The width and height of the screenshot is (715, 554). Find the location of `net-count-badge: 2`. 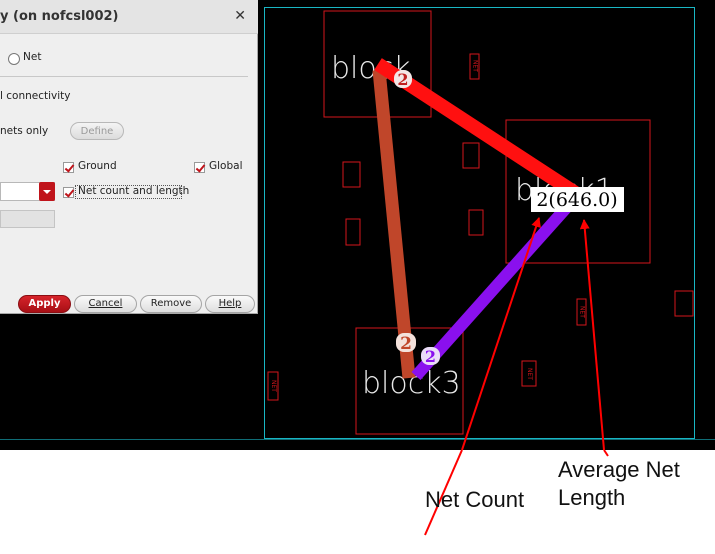

net-count-badge: 2 is located at coordinates (406, 343).